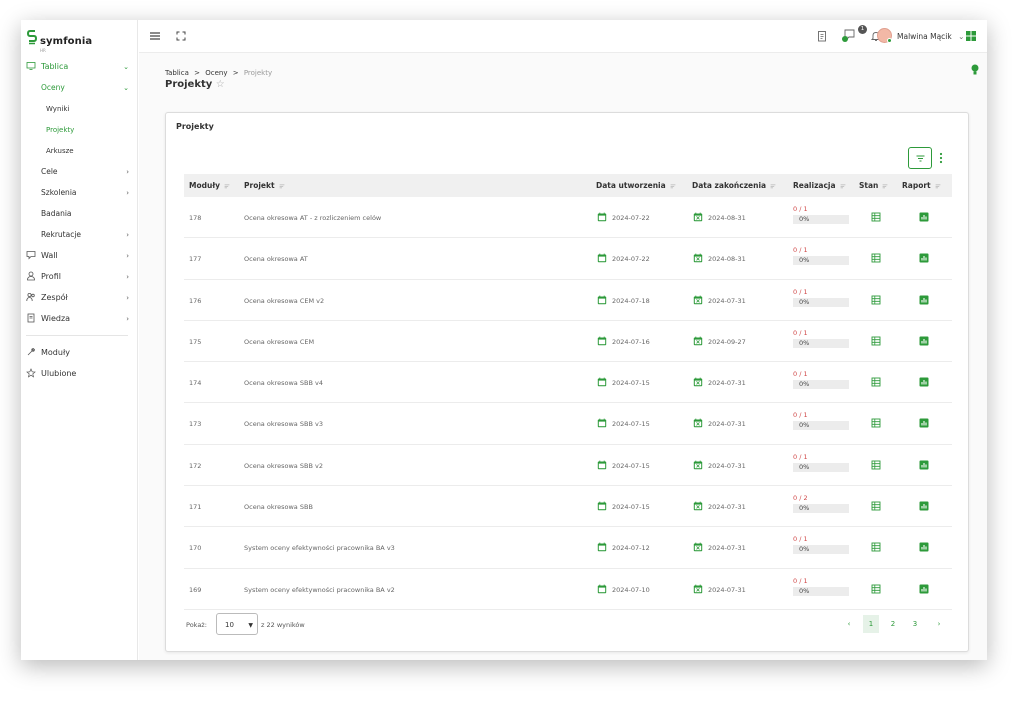 The width and height of the screenshot is (1021, 702). What do you see at coordinates (79, 129) in the screenshot?
I see `sidebar-item-projekty: Projekty` at bounding box center [79, 129].